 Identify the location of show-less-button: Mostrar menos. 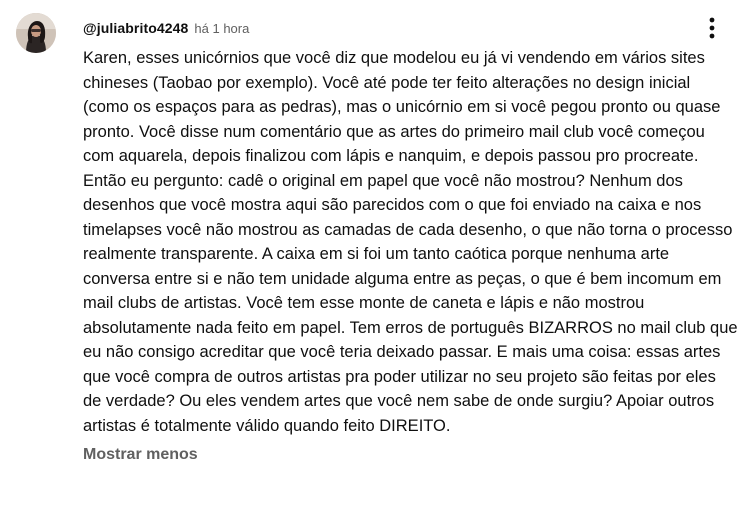
(140, 455).